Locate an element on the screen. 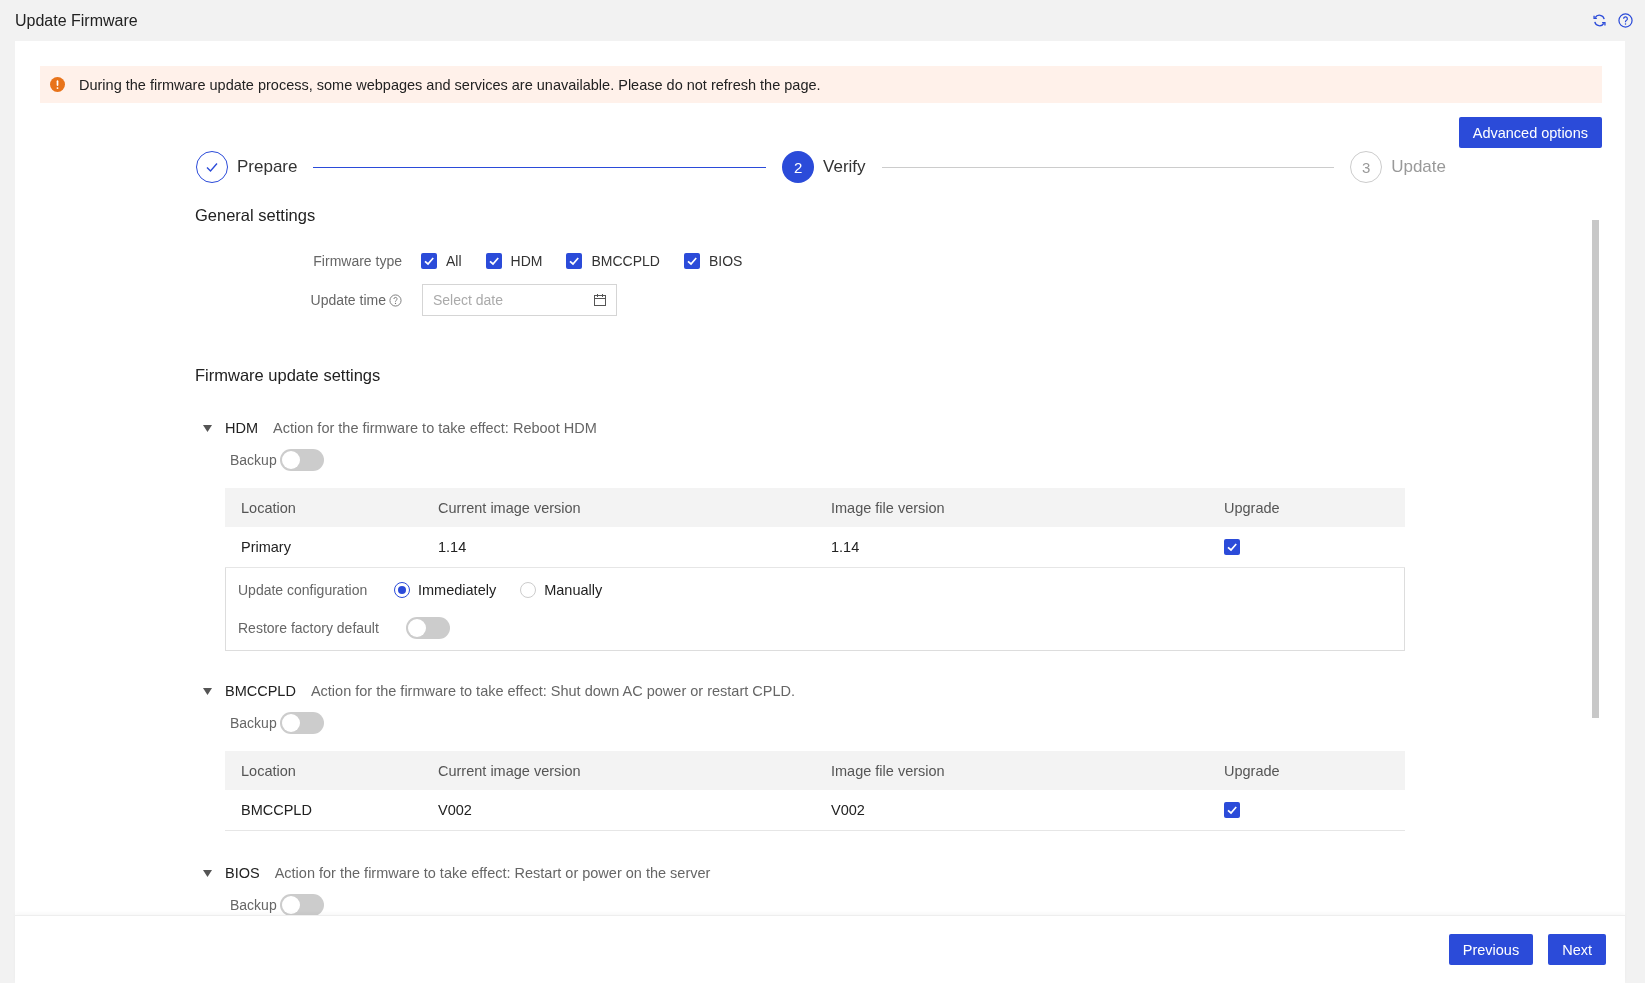  step-label: Prepare is located at coordinates (267, 167).